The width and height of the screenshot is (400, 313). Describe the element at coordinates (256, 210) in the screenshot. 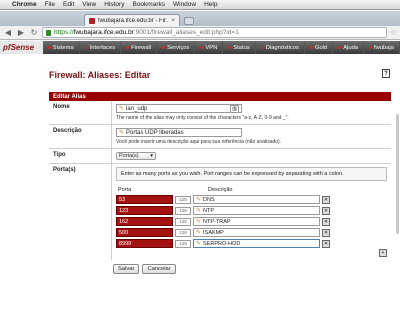

I see `port-description-input: ✎ NTP` at that location.